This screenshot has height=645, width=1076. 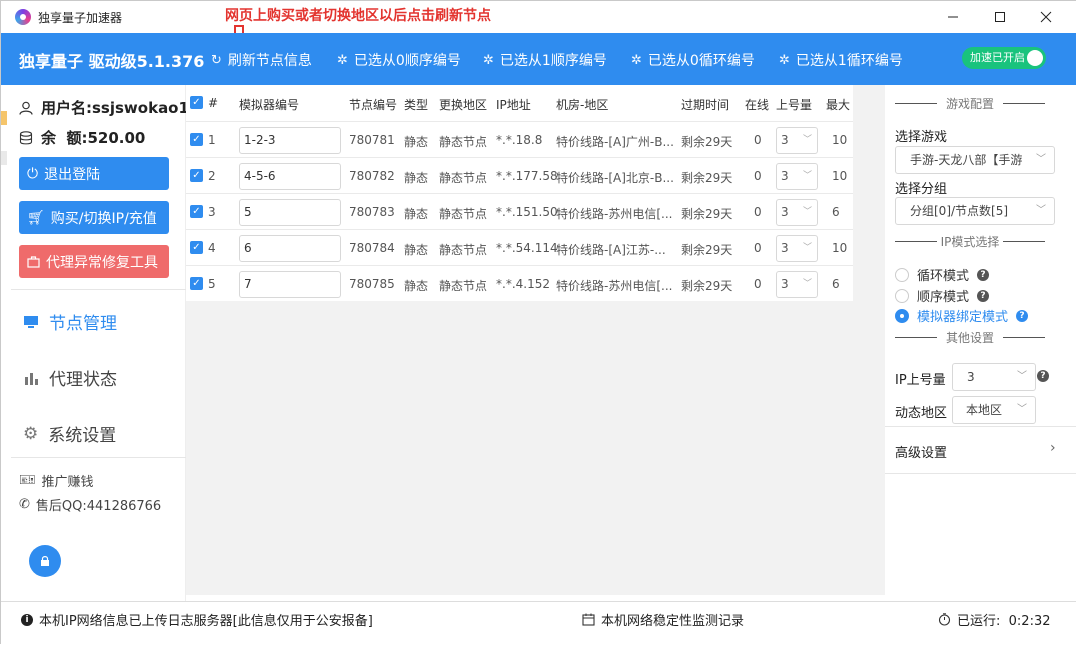 What do you see at coordinates (980, 450) in the screenshot?
I see `advanced-settings-row: 高级设置 ›` at bounding box center [980, 450].